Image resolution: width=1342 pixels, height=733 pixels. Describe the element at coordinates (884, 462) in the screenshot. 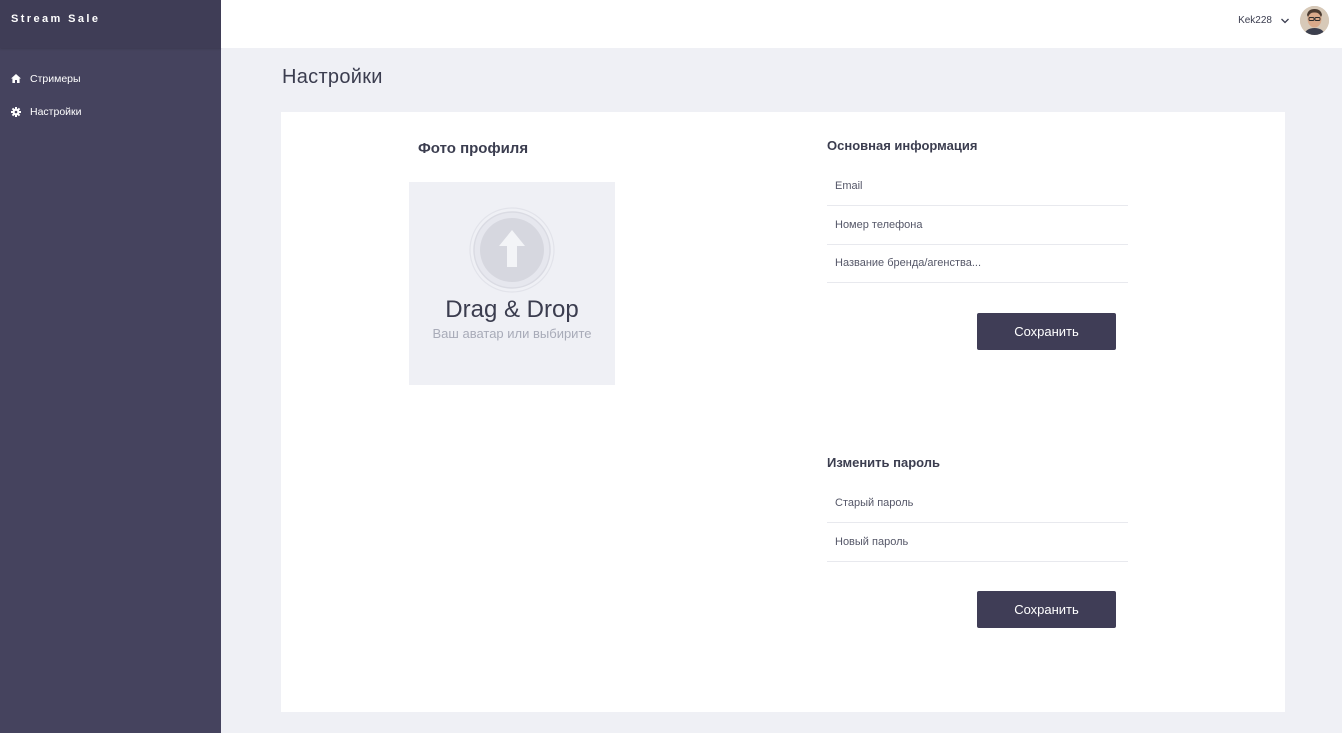

I see `change-password-title: Изменить пароль` at that location.